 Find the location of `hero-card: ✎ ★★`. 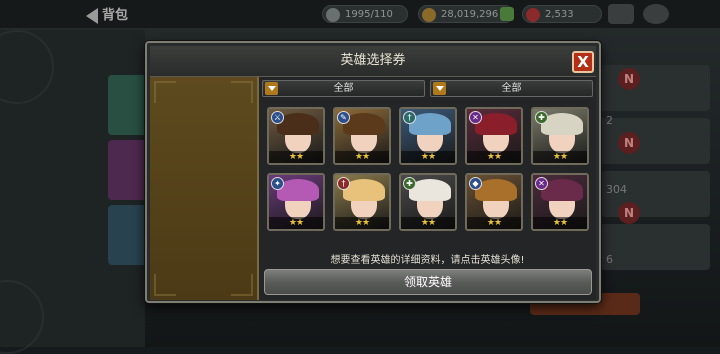

hero-card: ✎ ★★ is located at coordinates (362, 136).